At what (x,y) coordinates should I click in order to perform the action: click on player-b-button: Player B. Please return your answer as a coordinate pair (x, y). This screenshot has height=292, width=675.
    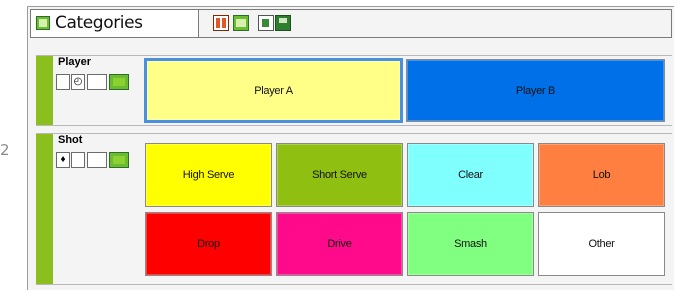
    Looking at the image, I should click on (535, 90).